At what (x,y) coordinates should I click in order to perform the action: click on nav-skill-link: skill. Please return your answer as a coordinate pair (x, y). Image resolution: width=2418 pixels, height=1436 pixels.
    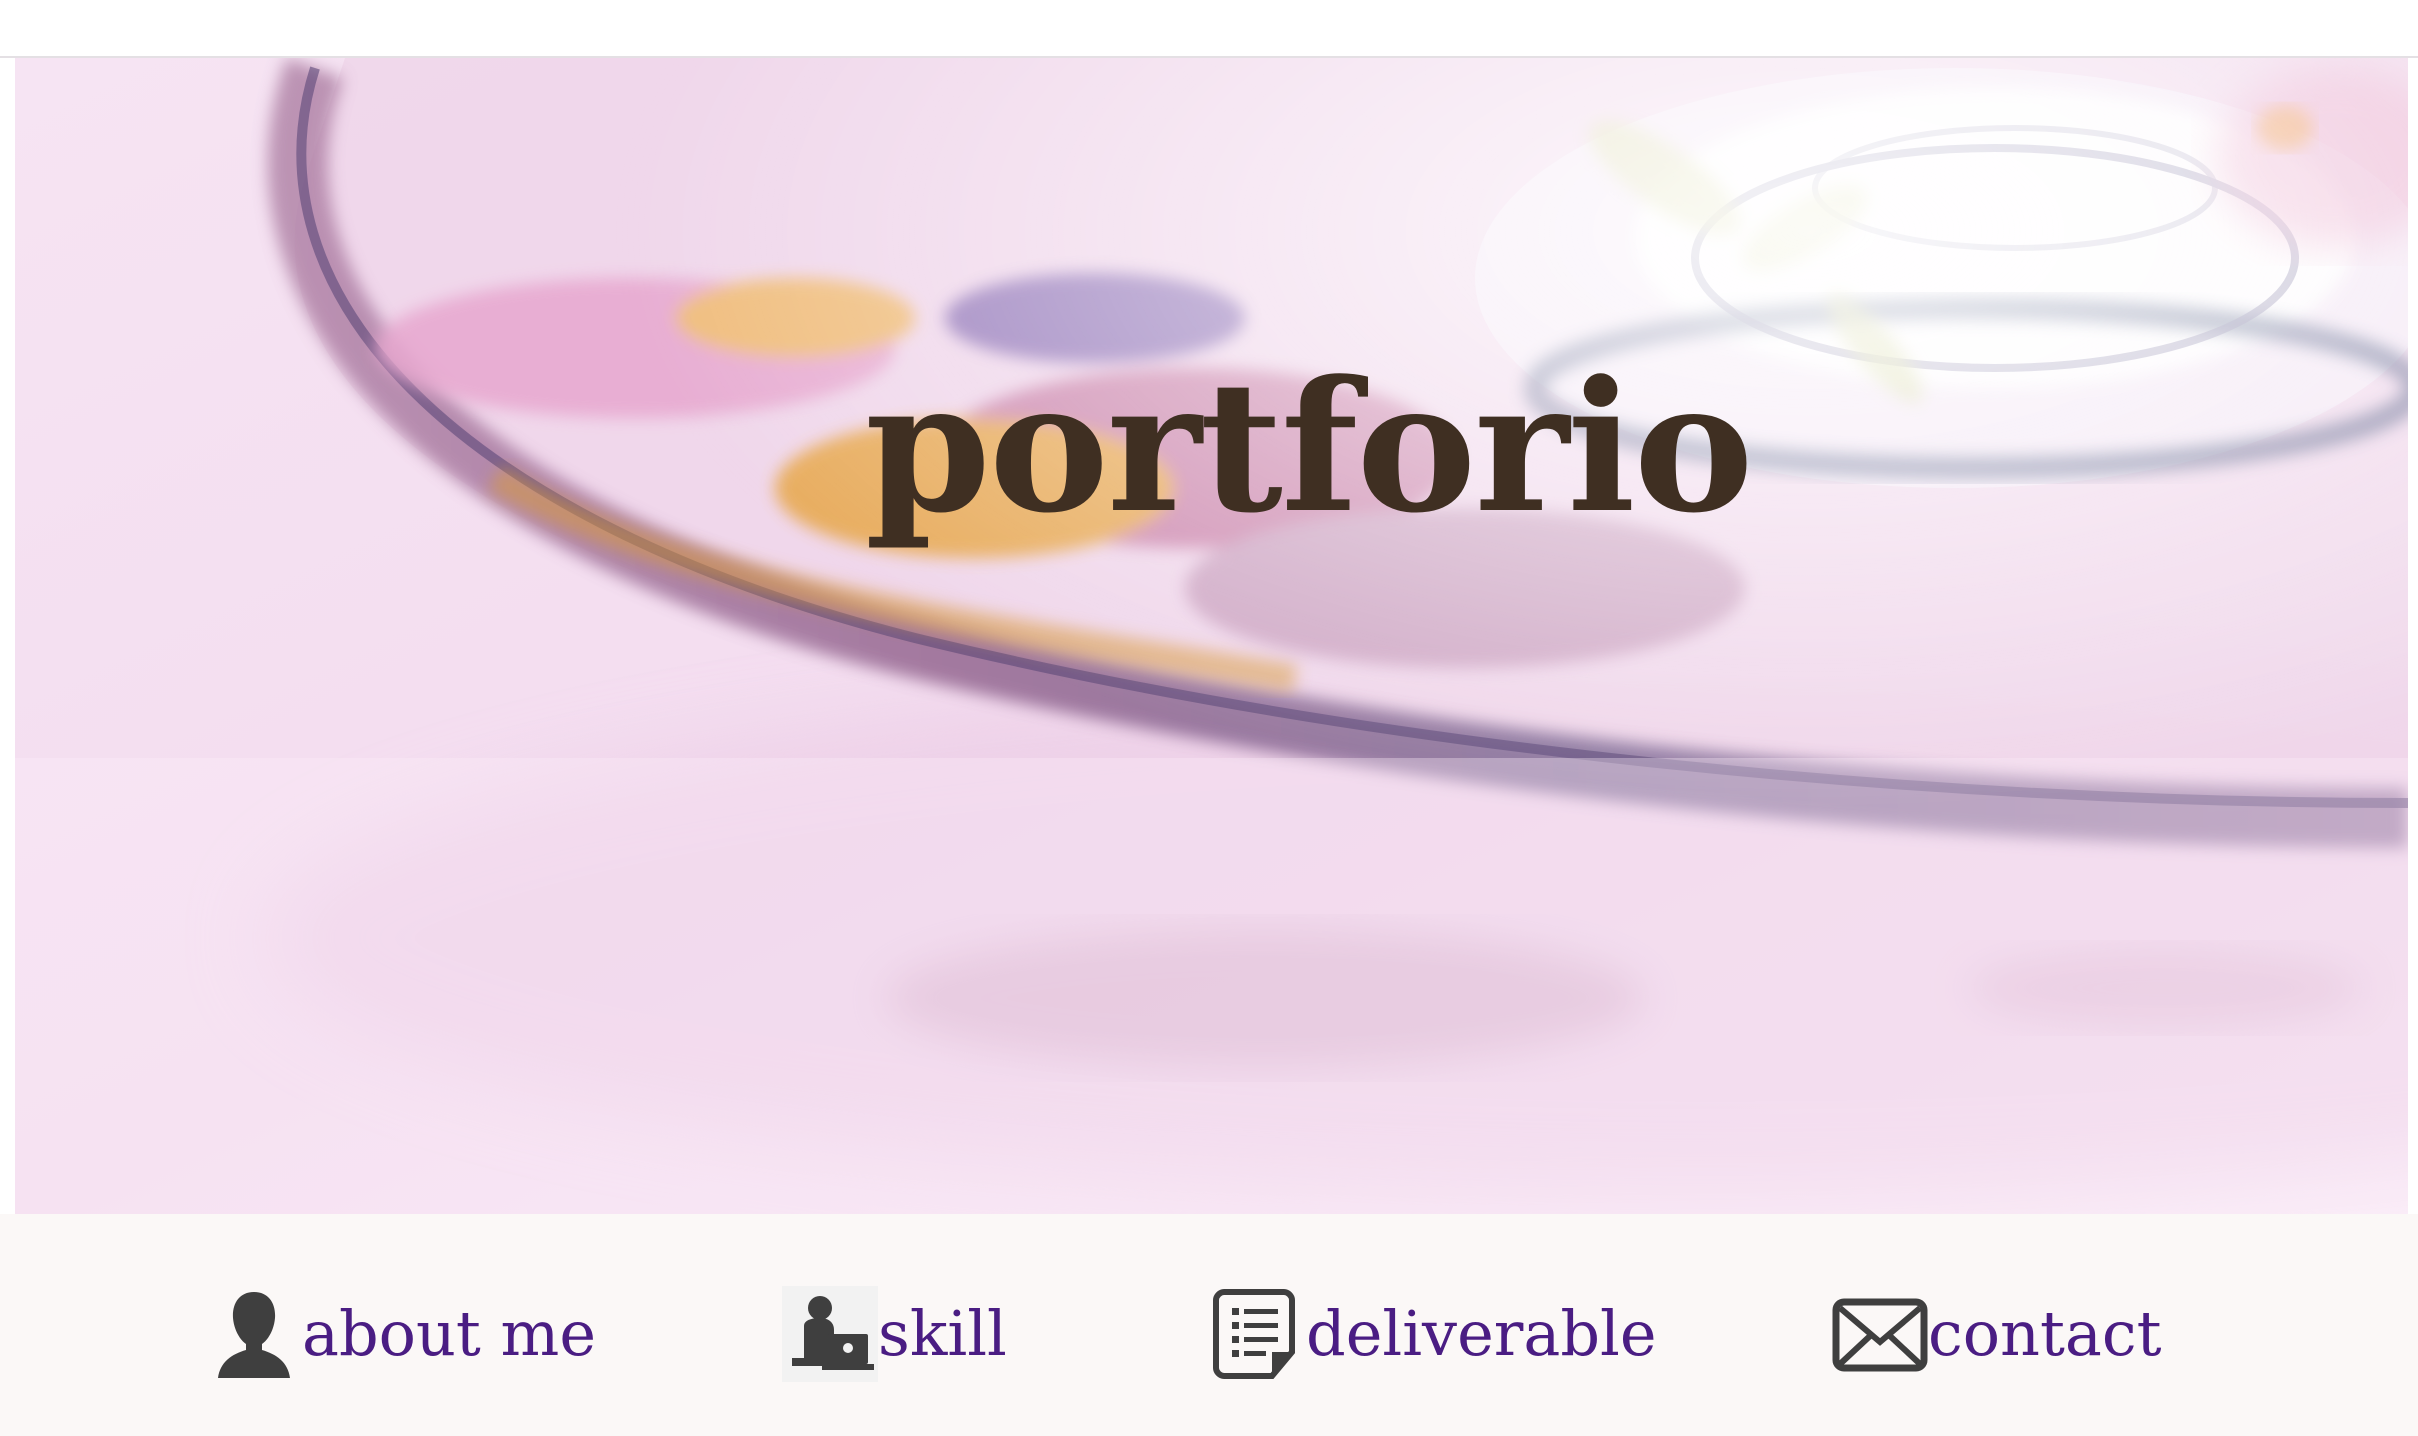
    Looking at the image, I should click on (894, 1334).